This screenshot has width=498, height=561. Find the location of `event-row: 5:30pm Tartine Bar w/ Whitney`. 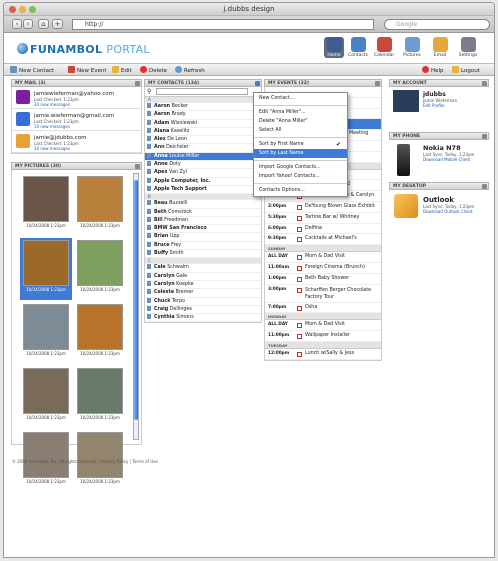

event-row: 5:30pm Tartine Bar w/ Whitney is located at coordinates (323, 218).